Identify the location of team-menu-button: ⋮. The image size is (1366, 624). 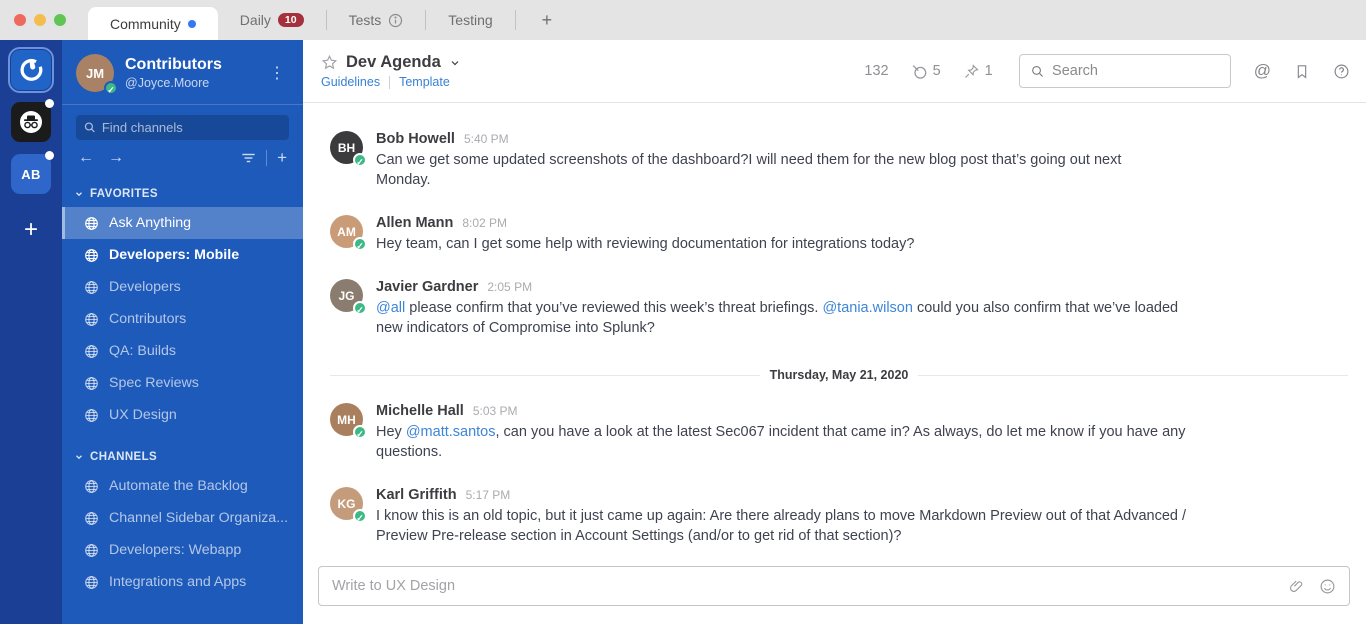
(277, 73).